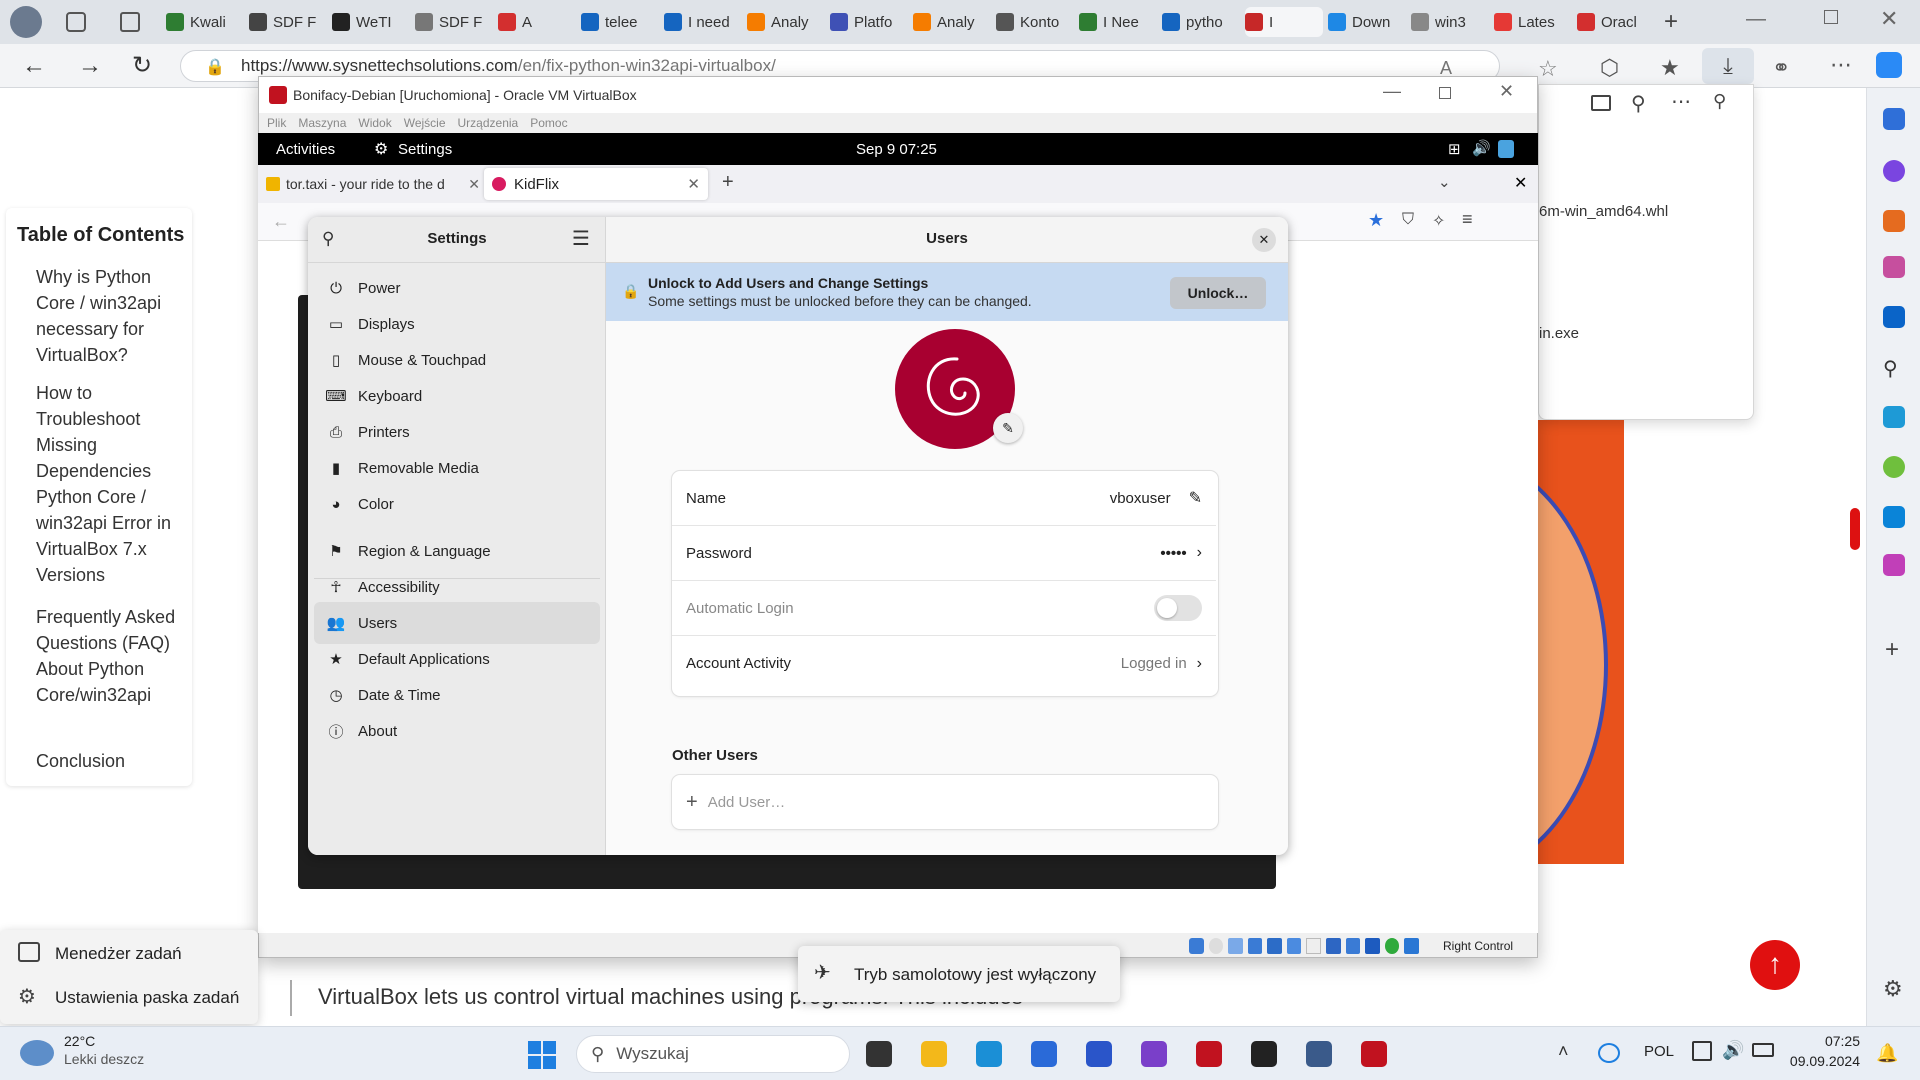 The height and width of the screenshot is (1080, 1920). What do you see at coordinates (1367, 22) in the screenshot?
I see `browser-tab: Down` at bounding box center [1367, 22].